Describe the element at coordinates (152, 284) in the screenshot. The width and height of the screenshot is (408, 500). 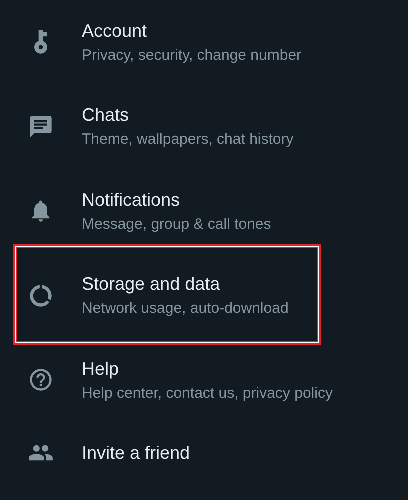
I see `item-title: Storage and data` at that location.